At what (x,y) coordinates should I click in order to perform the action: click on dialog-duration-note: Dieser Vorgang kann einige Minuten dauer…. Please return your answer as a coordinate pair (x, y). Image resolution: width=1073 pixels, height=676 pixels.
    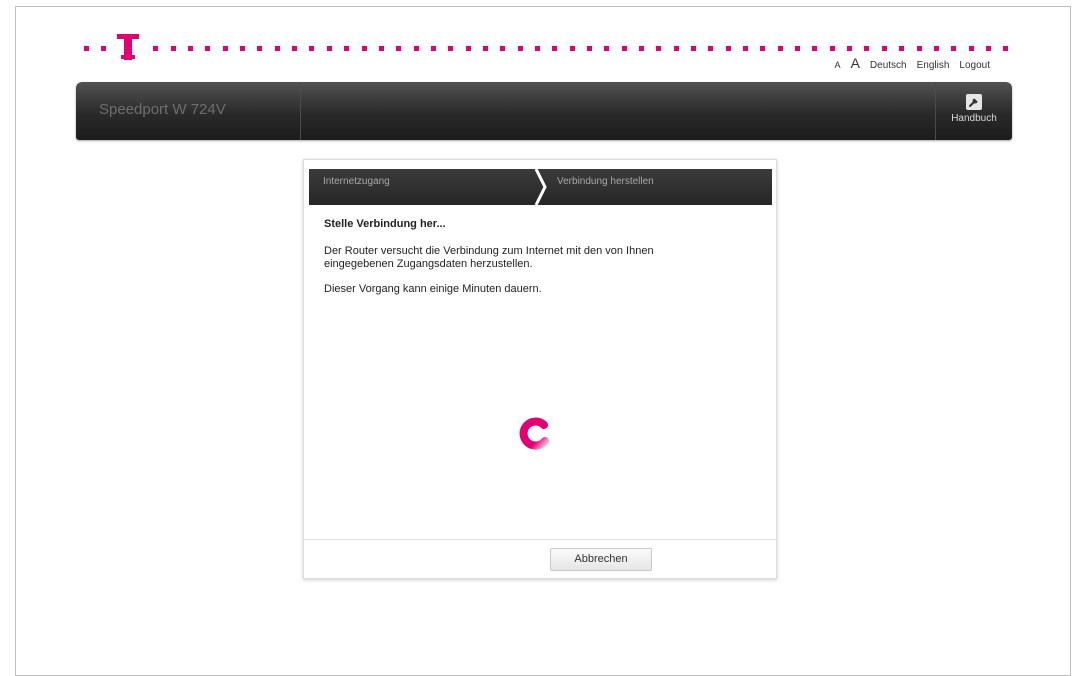
    Looking at the image, I should click on (433, 289).